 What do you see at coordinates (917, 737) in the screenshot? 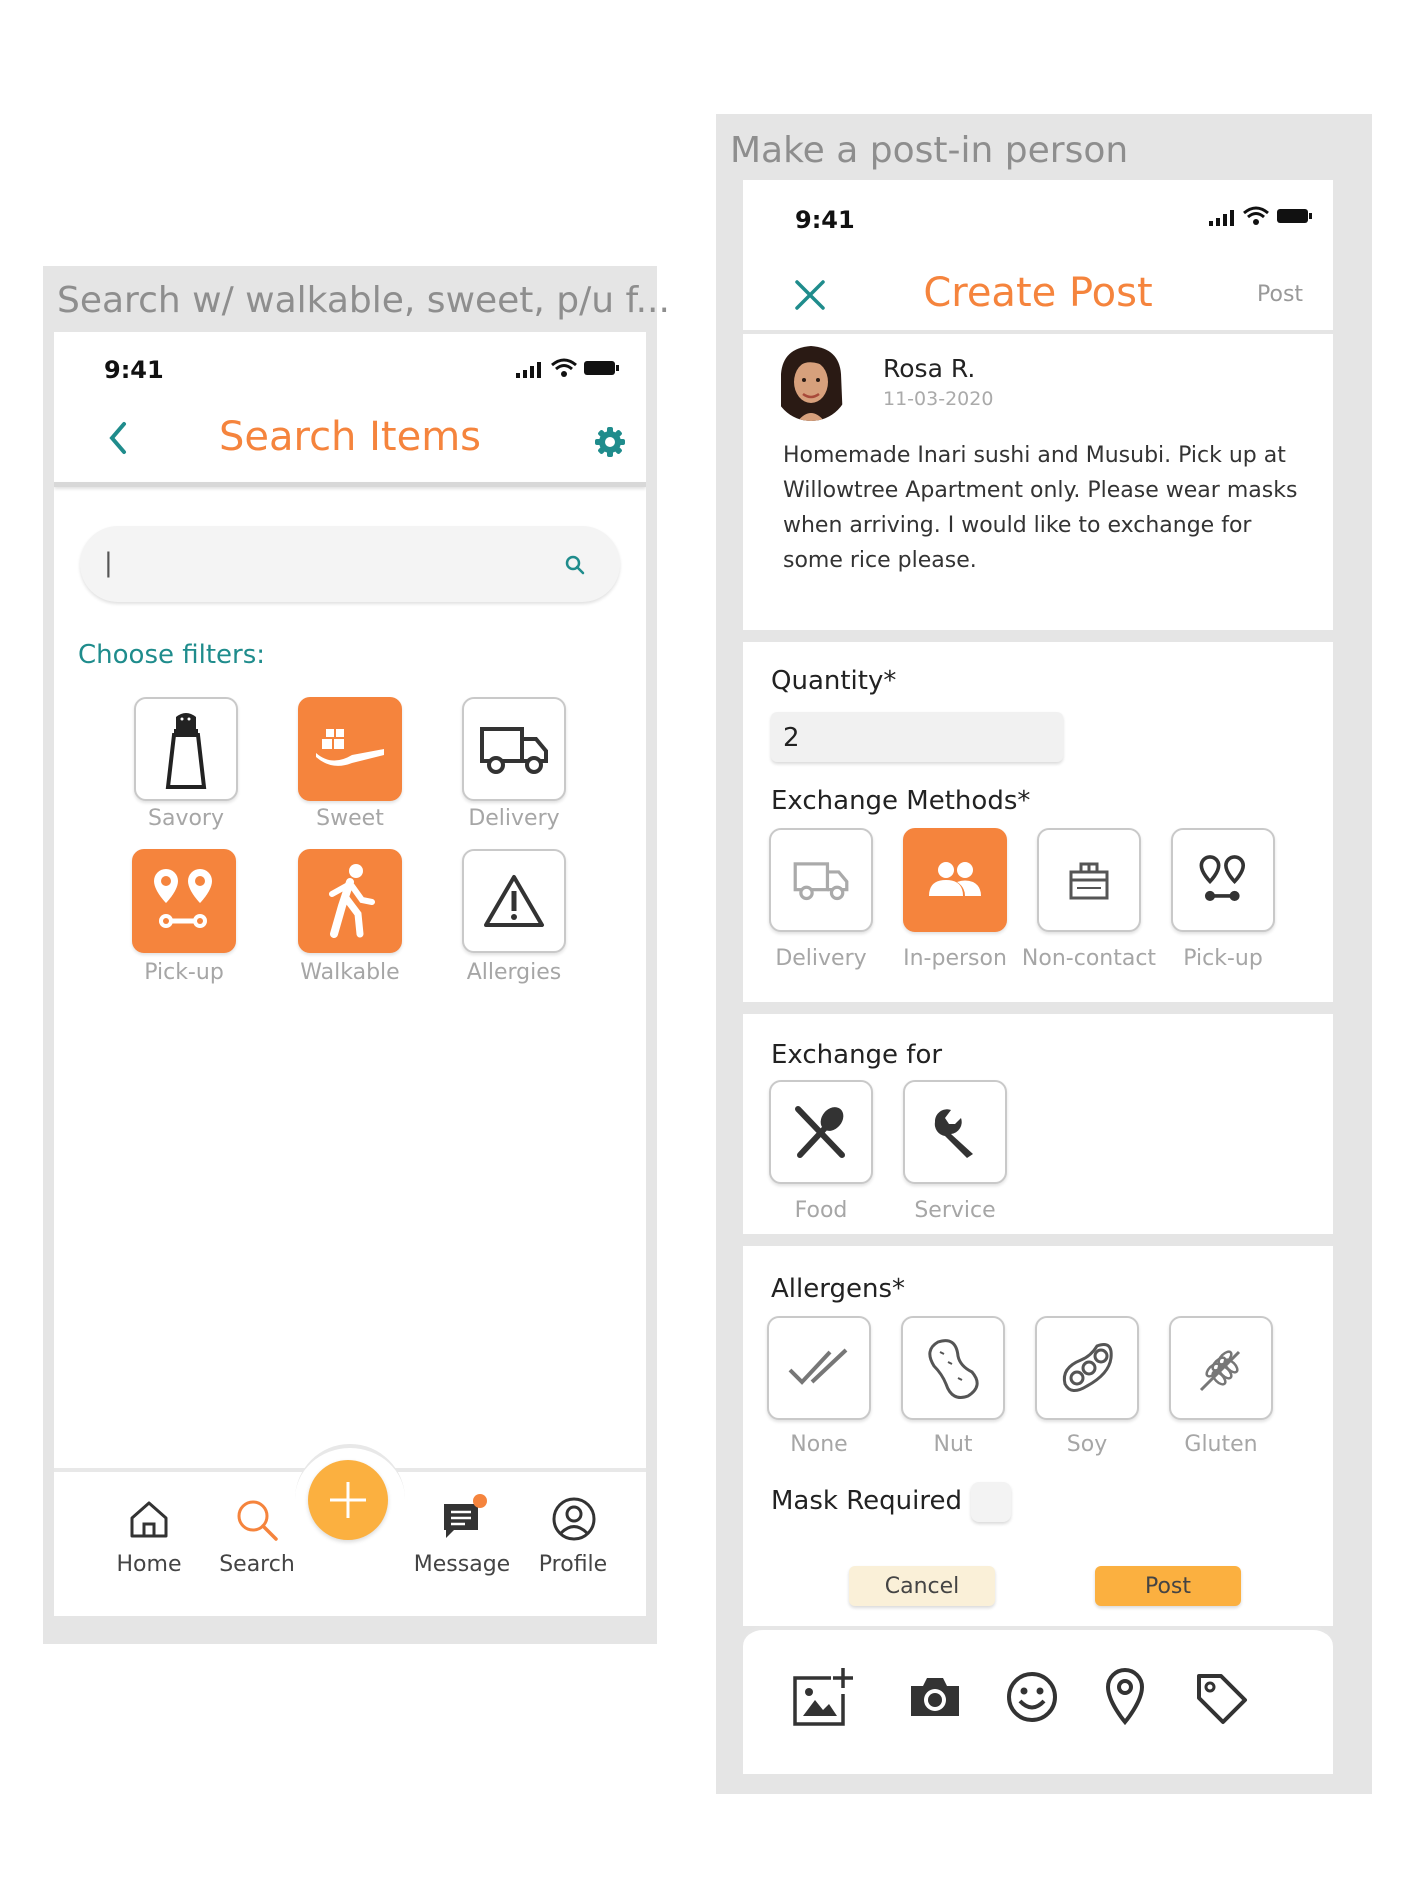
I see `quantity-input: 2` at bounding box center [917, 737].